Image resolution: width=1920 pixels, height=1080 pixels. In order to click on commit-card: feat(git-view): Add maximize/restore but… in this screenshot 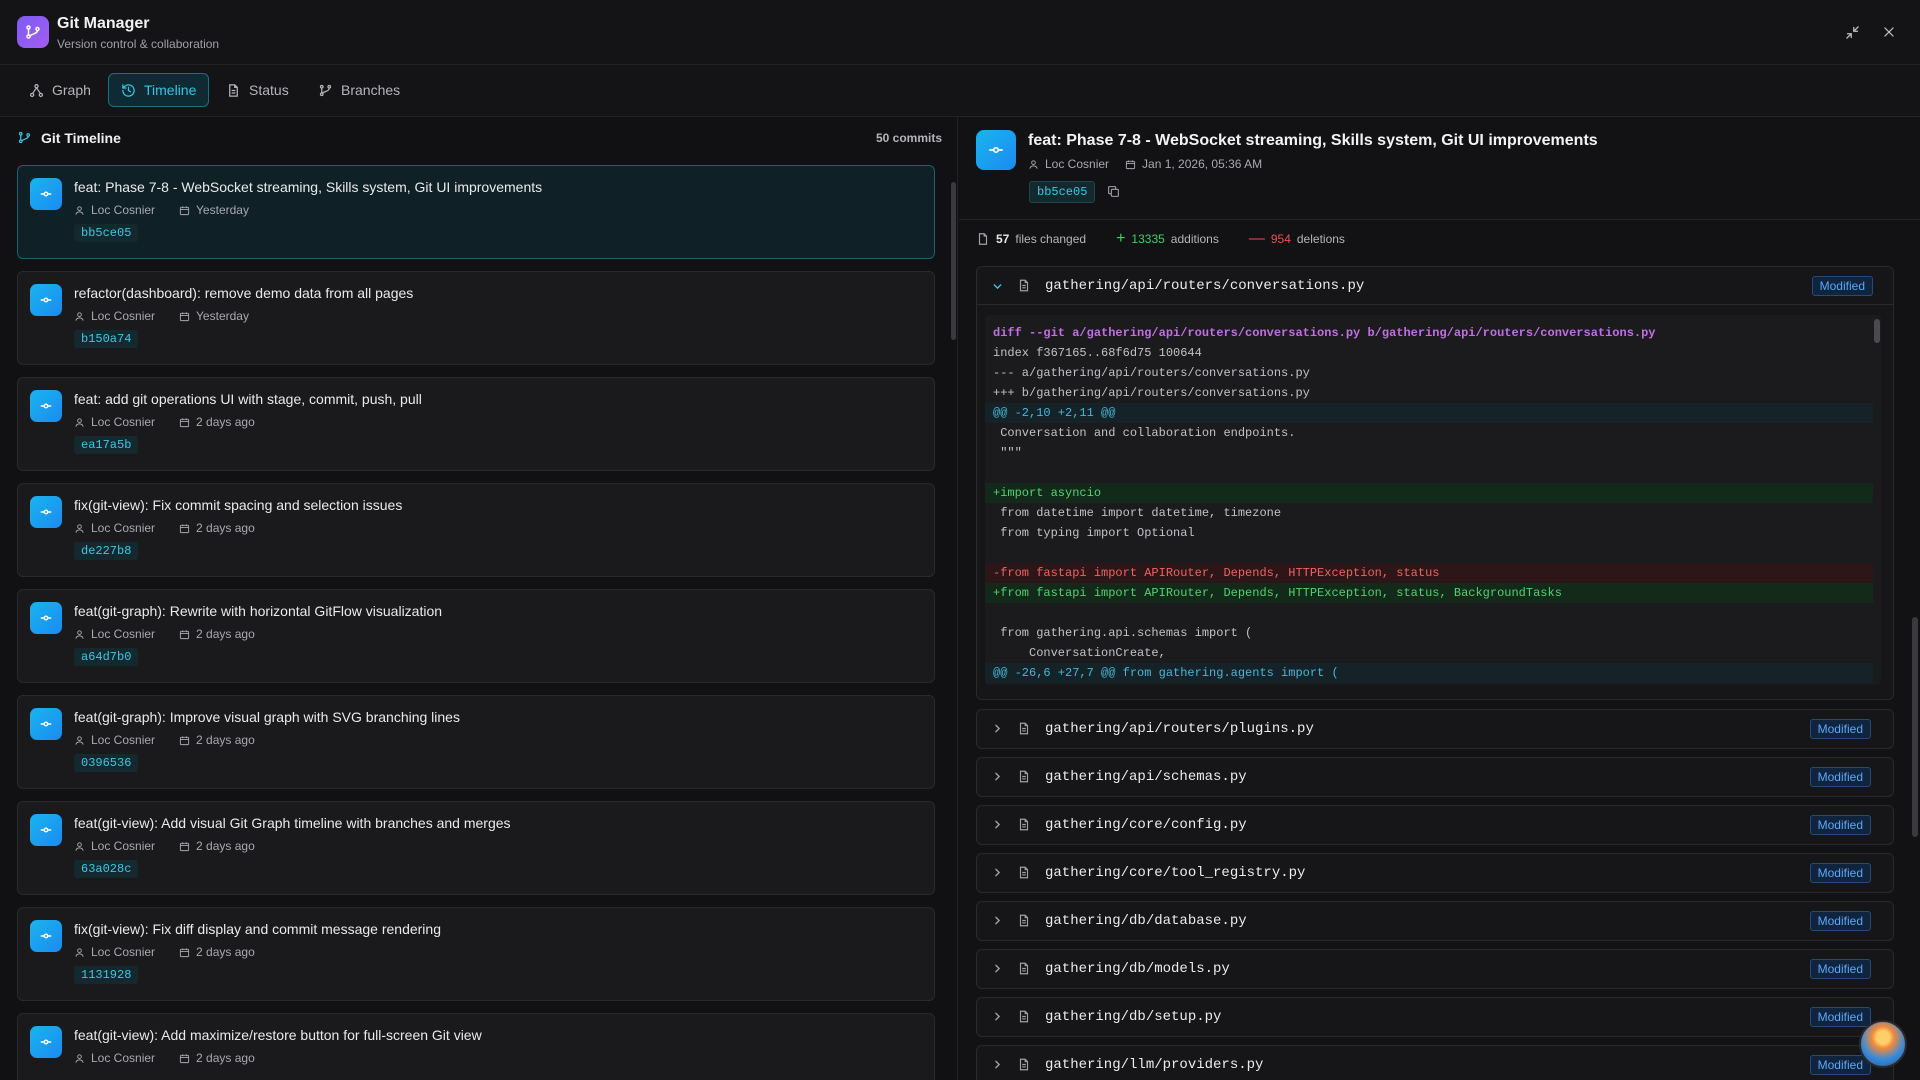, I will do `click(476, 1046)`.